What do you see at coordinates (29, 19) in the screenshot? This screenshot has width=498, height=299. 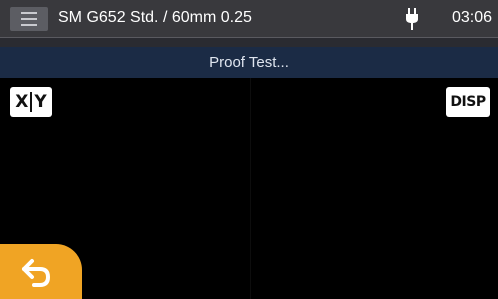 I see `menu-button` at bounding box center [29, 19].